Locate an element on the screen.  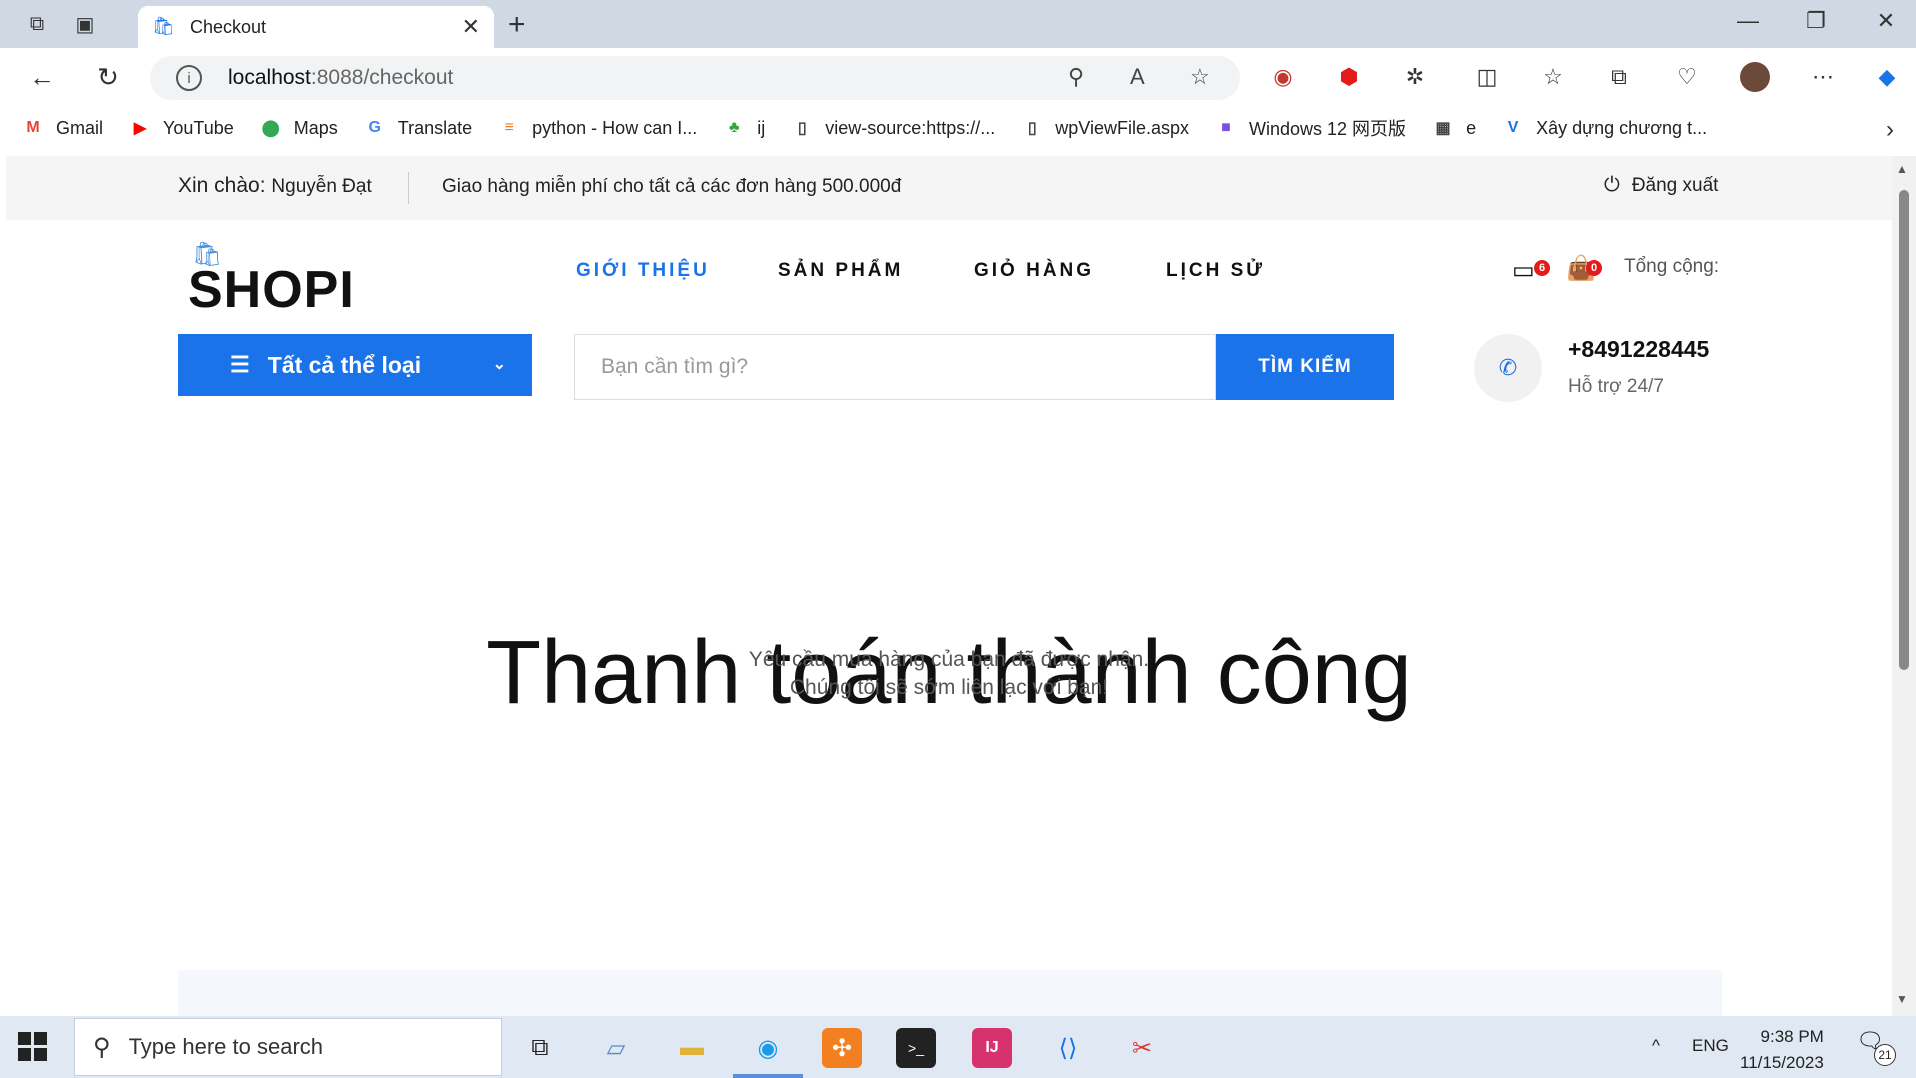
greeting: Xin chào: Nguyễn Đạt is located at coordinates (275, 186).